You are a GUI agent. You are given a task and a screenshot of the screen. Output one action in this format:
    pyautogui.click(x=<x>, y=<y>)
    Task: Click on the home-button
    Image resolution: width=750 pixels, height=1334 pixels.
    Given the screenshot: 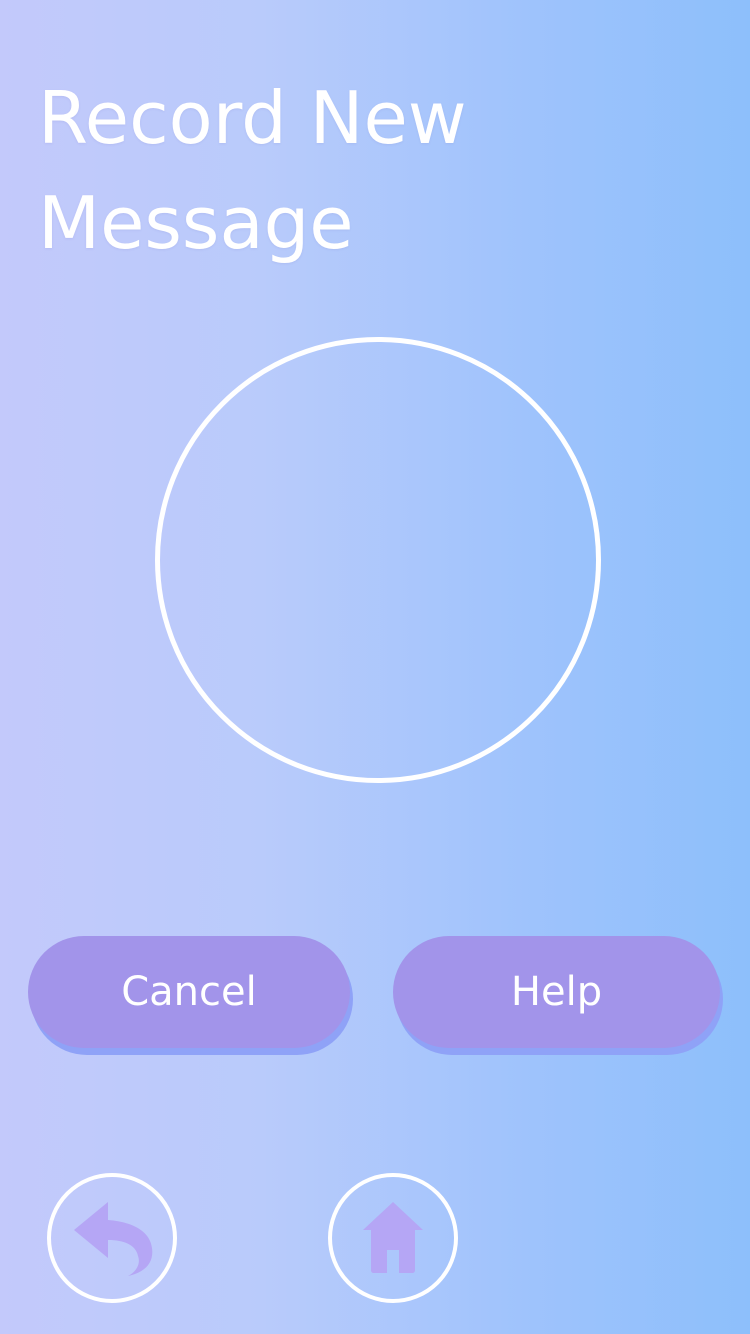 What is the action you would take?
    pyautogui.click(x=393, y=1238)
    